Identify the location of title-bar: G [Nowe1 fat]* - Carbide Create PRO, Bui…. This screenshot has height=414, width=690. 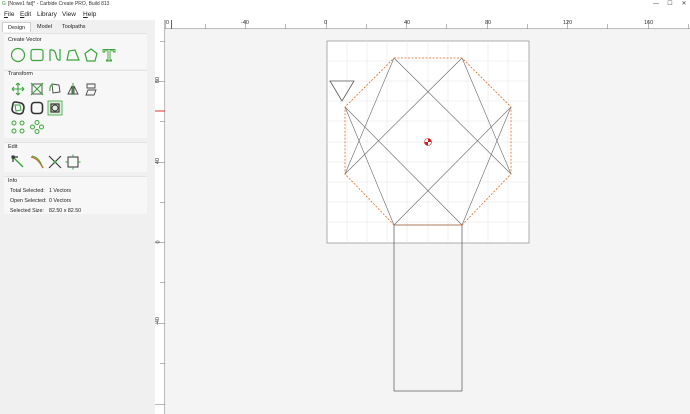
(345, 4).